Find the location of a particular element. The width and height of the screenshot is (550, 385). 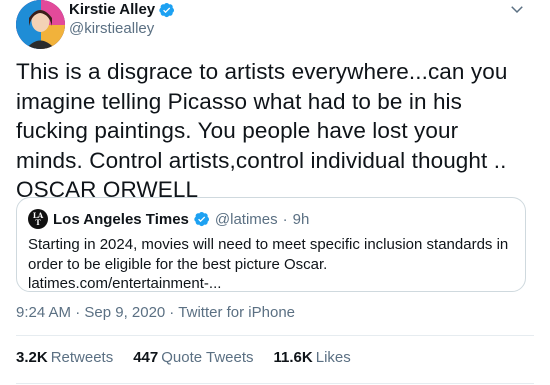

author-display-name: Kirstie Alley is located at coordinates (112, 9).